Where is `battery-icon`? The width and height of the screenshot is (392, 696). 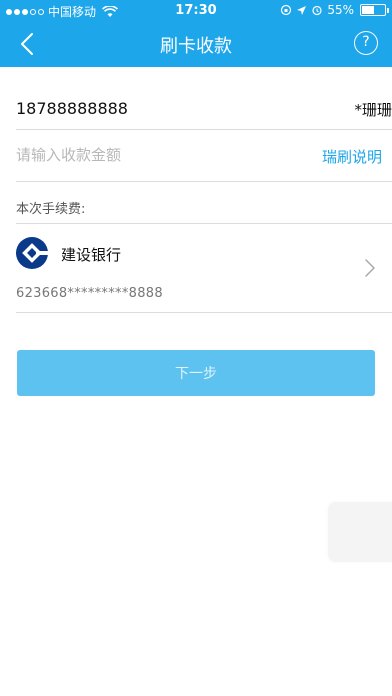 battery-icon is located at coordinates (374, 10).